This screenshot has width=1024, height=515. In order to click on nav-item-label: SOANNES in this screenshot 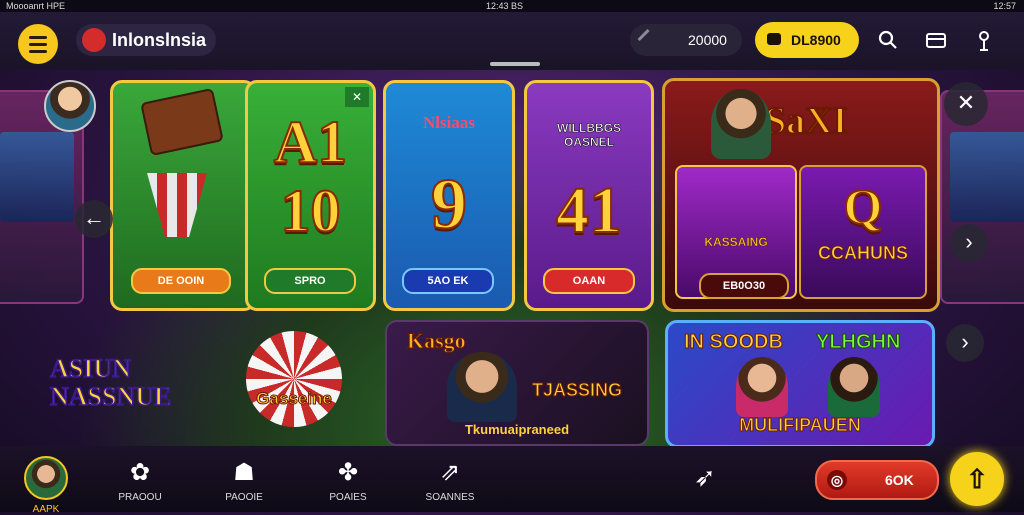, I will do `click(450, 497)`.